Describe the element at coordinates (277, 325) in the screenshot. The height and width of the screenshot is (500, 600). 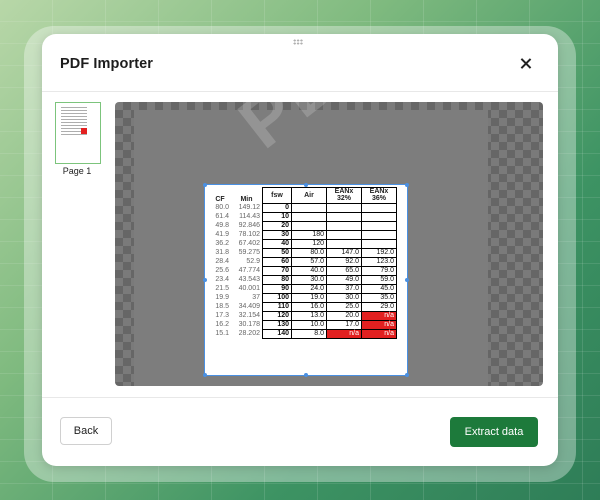
I see `cell-fsw: 130` at that location.